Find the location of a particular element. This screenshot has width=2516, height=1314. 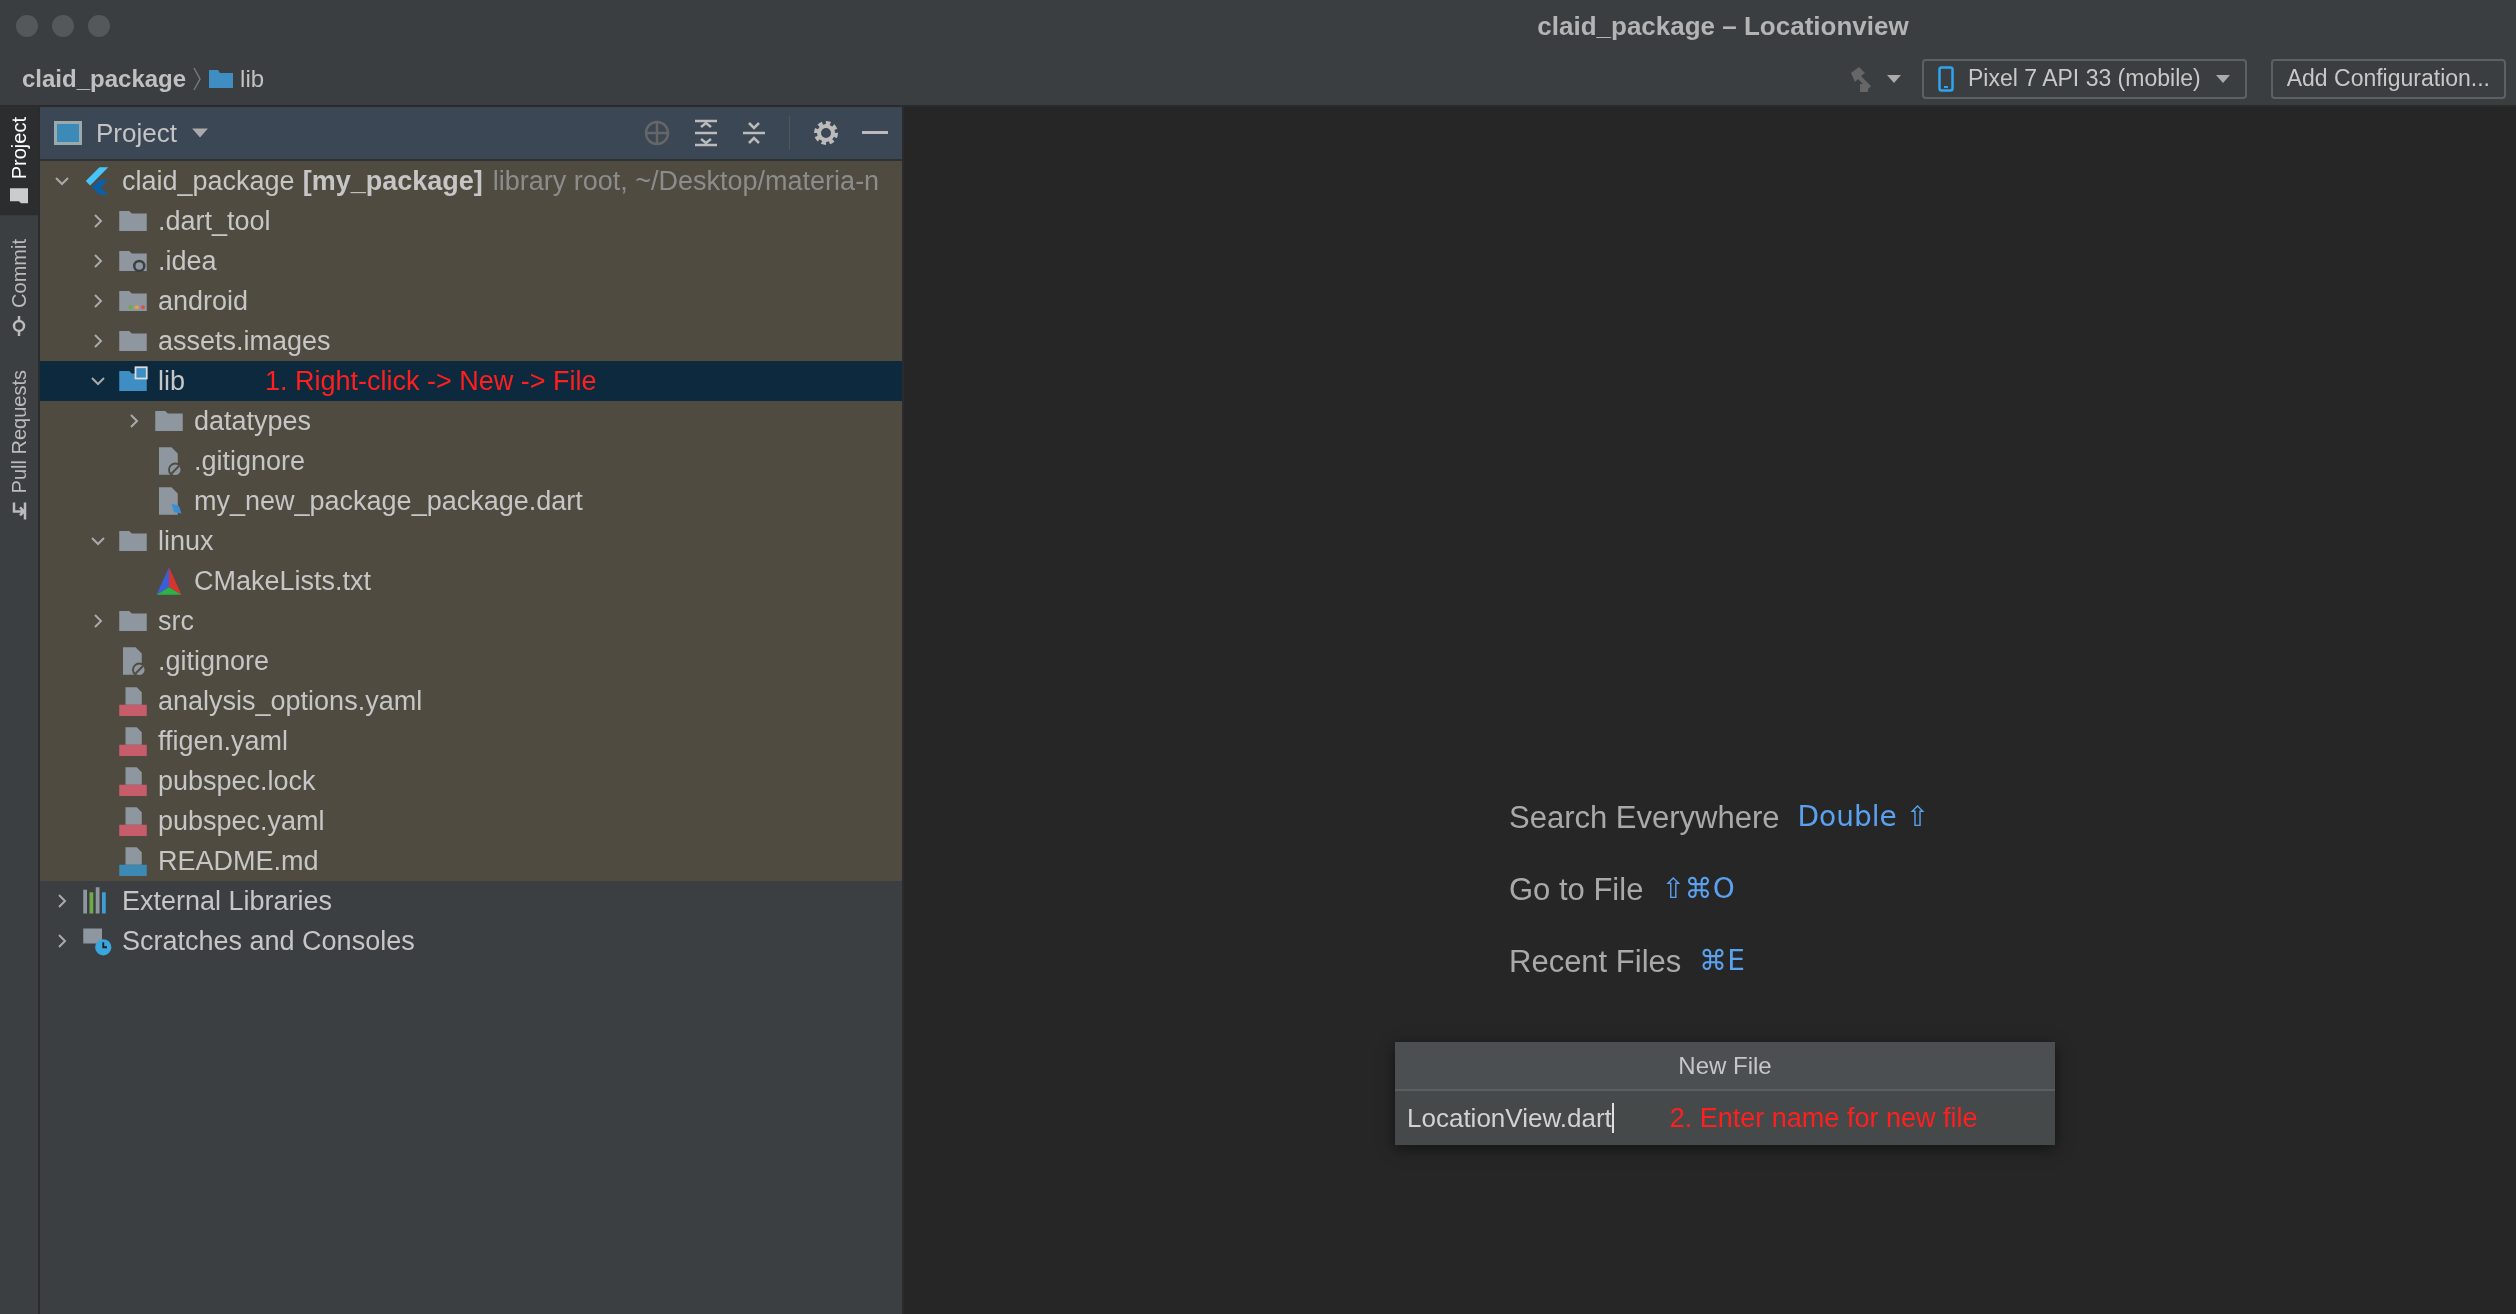

tree-item-label: ffigen.yaml is located at coordinates (223, 741).